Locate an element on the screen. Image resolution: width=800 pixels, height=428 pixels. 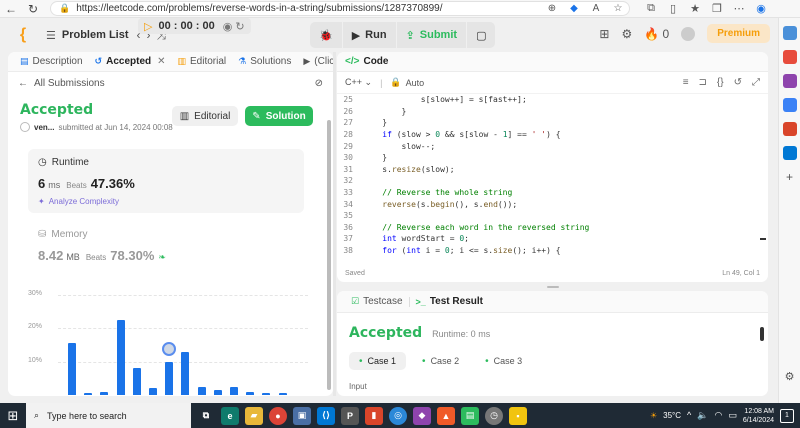
chrome-icon: ● is located at coordinates (278, 415).